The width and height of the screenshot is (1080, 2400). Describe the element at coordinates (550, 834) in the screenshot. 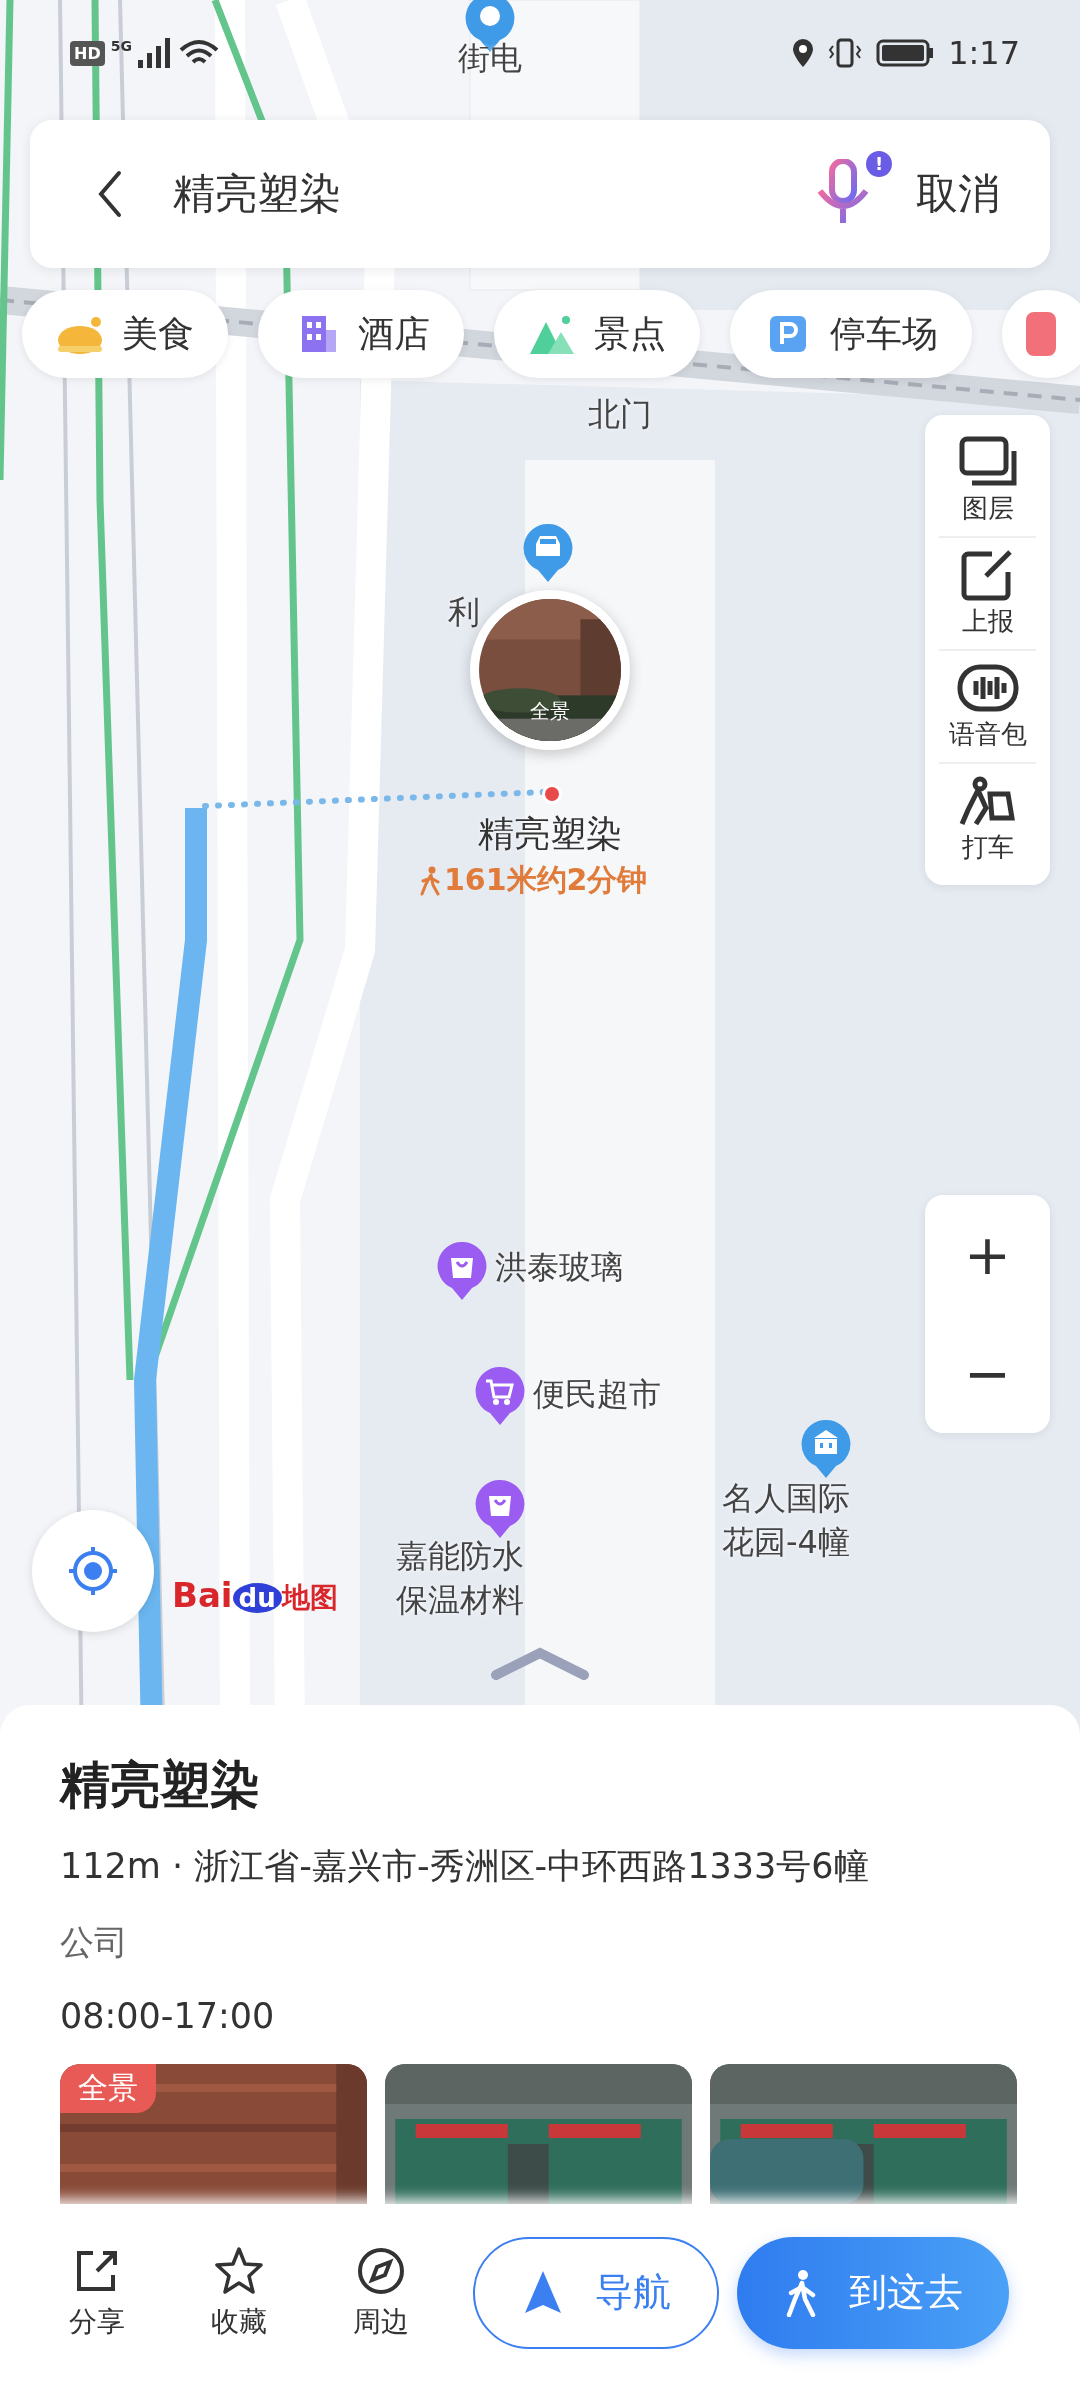

I see `place-name: 精亮塑染` at that location.